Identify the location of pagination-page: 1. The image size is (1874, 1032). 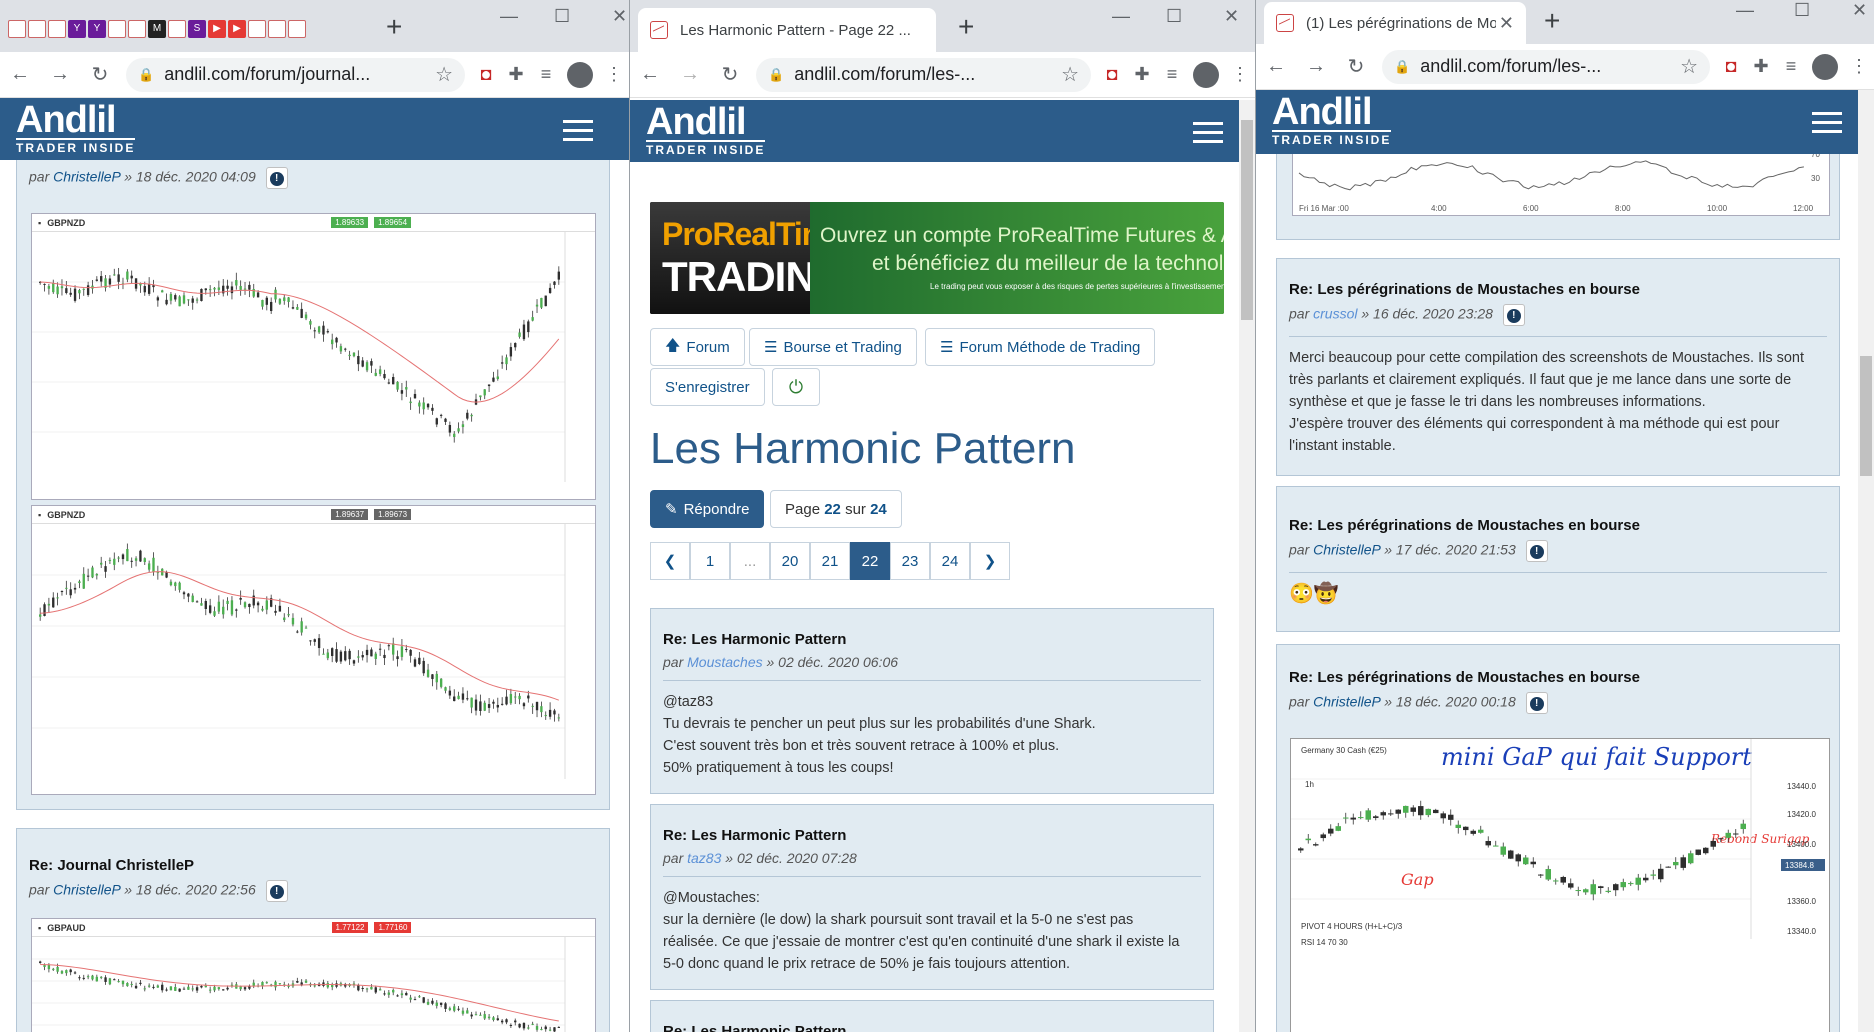
(710, 561).